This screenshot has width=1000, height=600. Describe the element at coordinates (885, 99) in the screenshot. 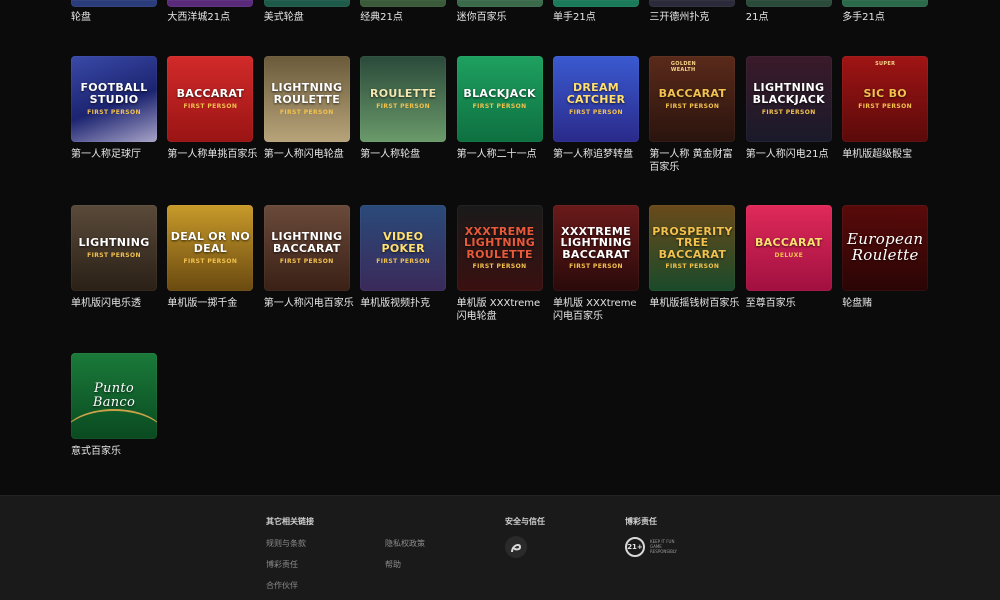

I see `game-thumbnail: SUPER SIC BO FIRST PERSON` at that location.